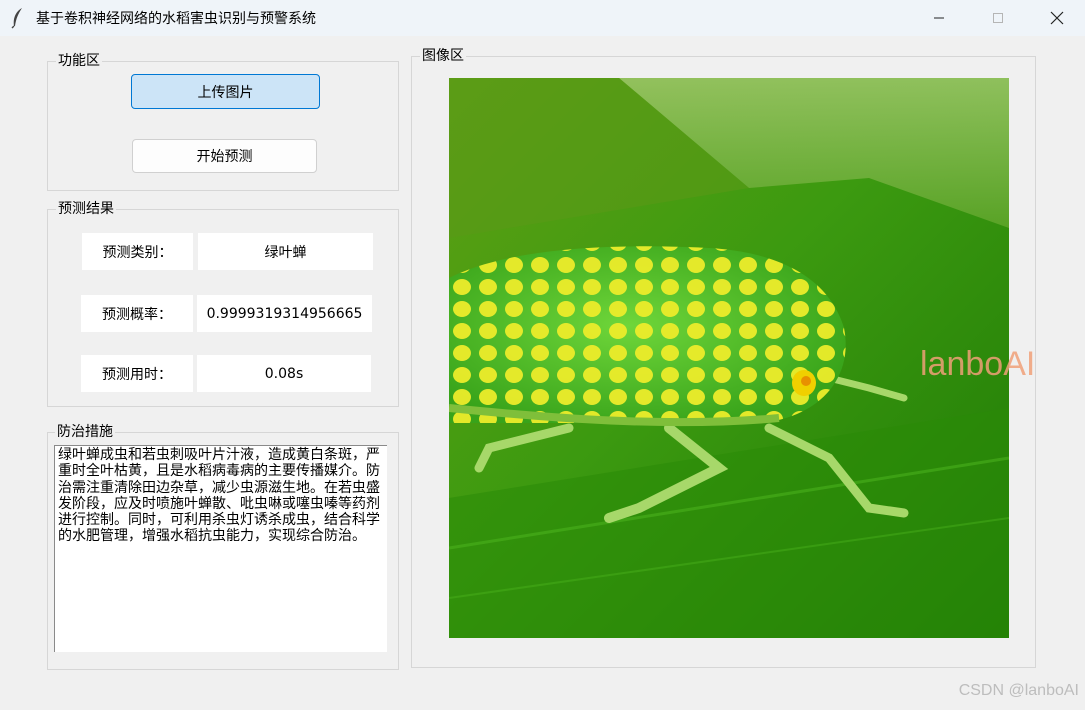  Describe the element at coordinates (137, 313) in the screenshot. I see `predict-probability-label: 预测概率：` at that location.